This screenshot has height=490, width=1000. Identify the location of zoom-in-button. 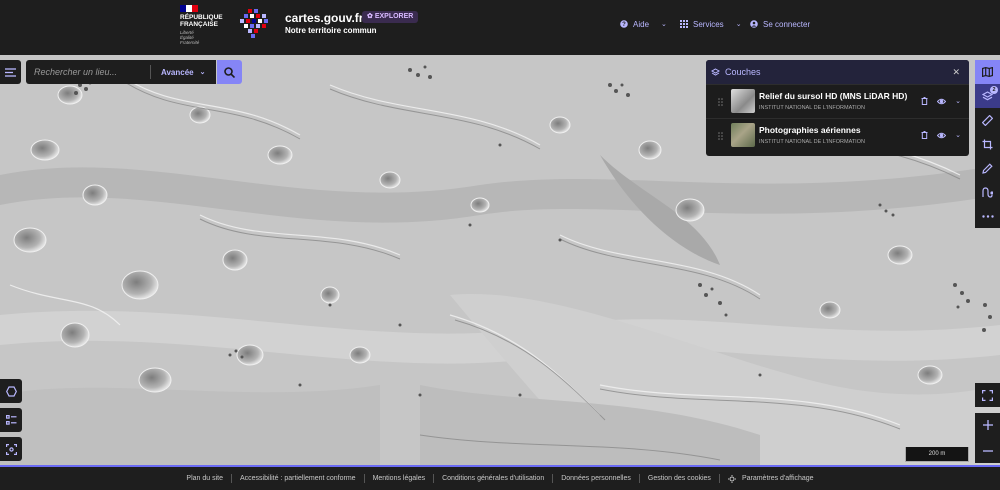
(987, 425).